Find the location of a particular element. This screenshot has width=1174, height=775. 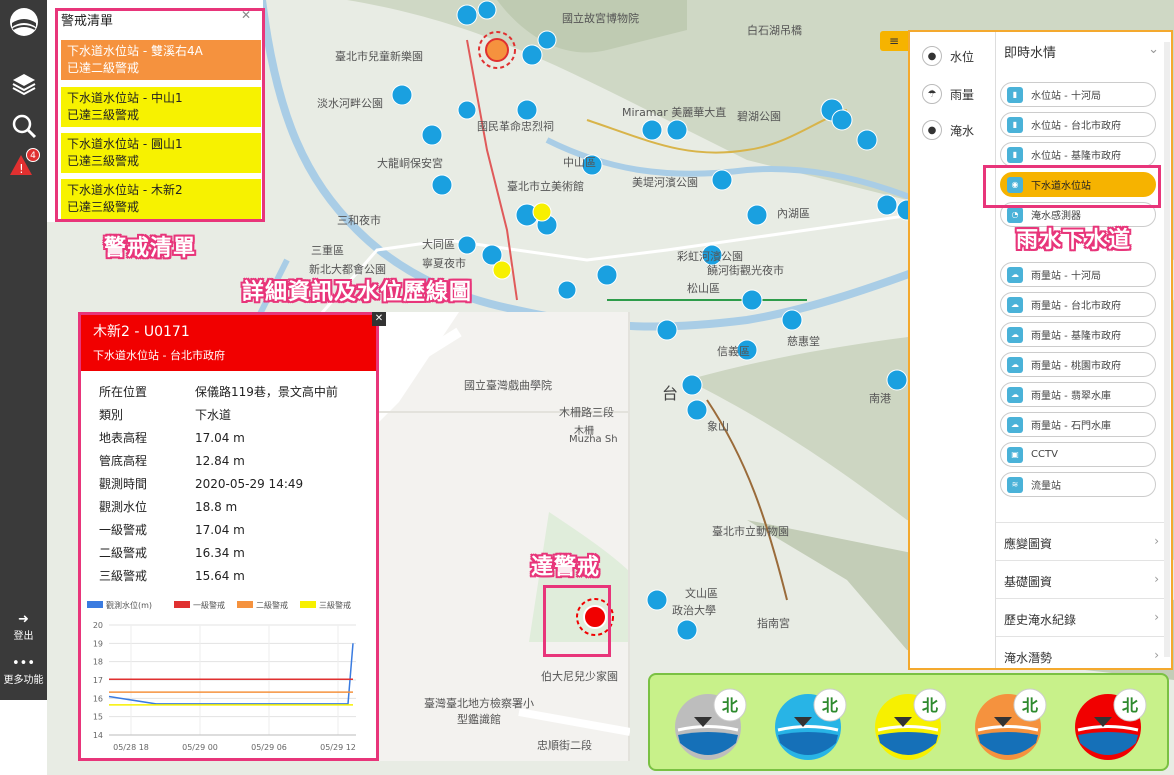

logo-icon is located at coordinates (24, 22).